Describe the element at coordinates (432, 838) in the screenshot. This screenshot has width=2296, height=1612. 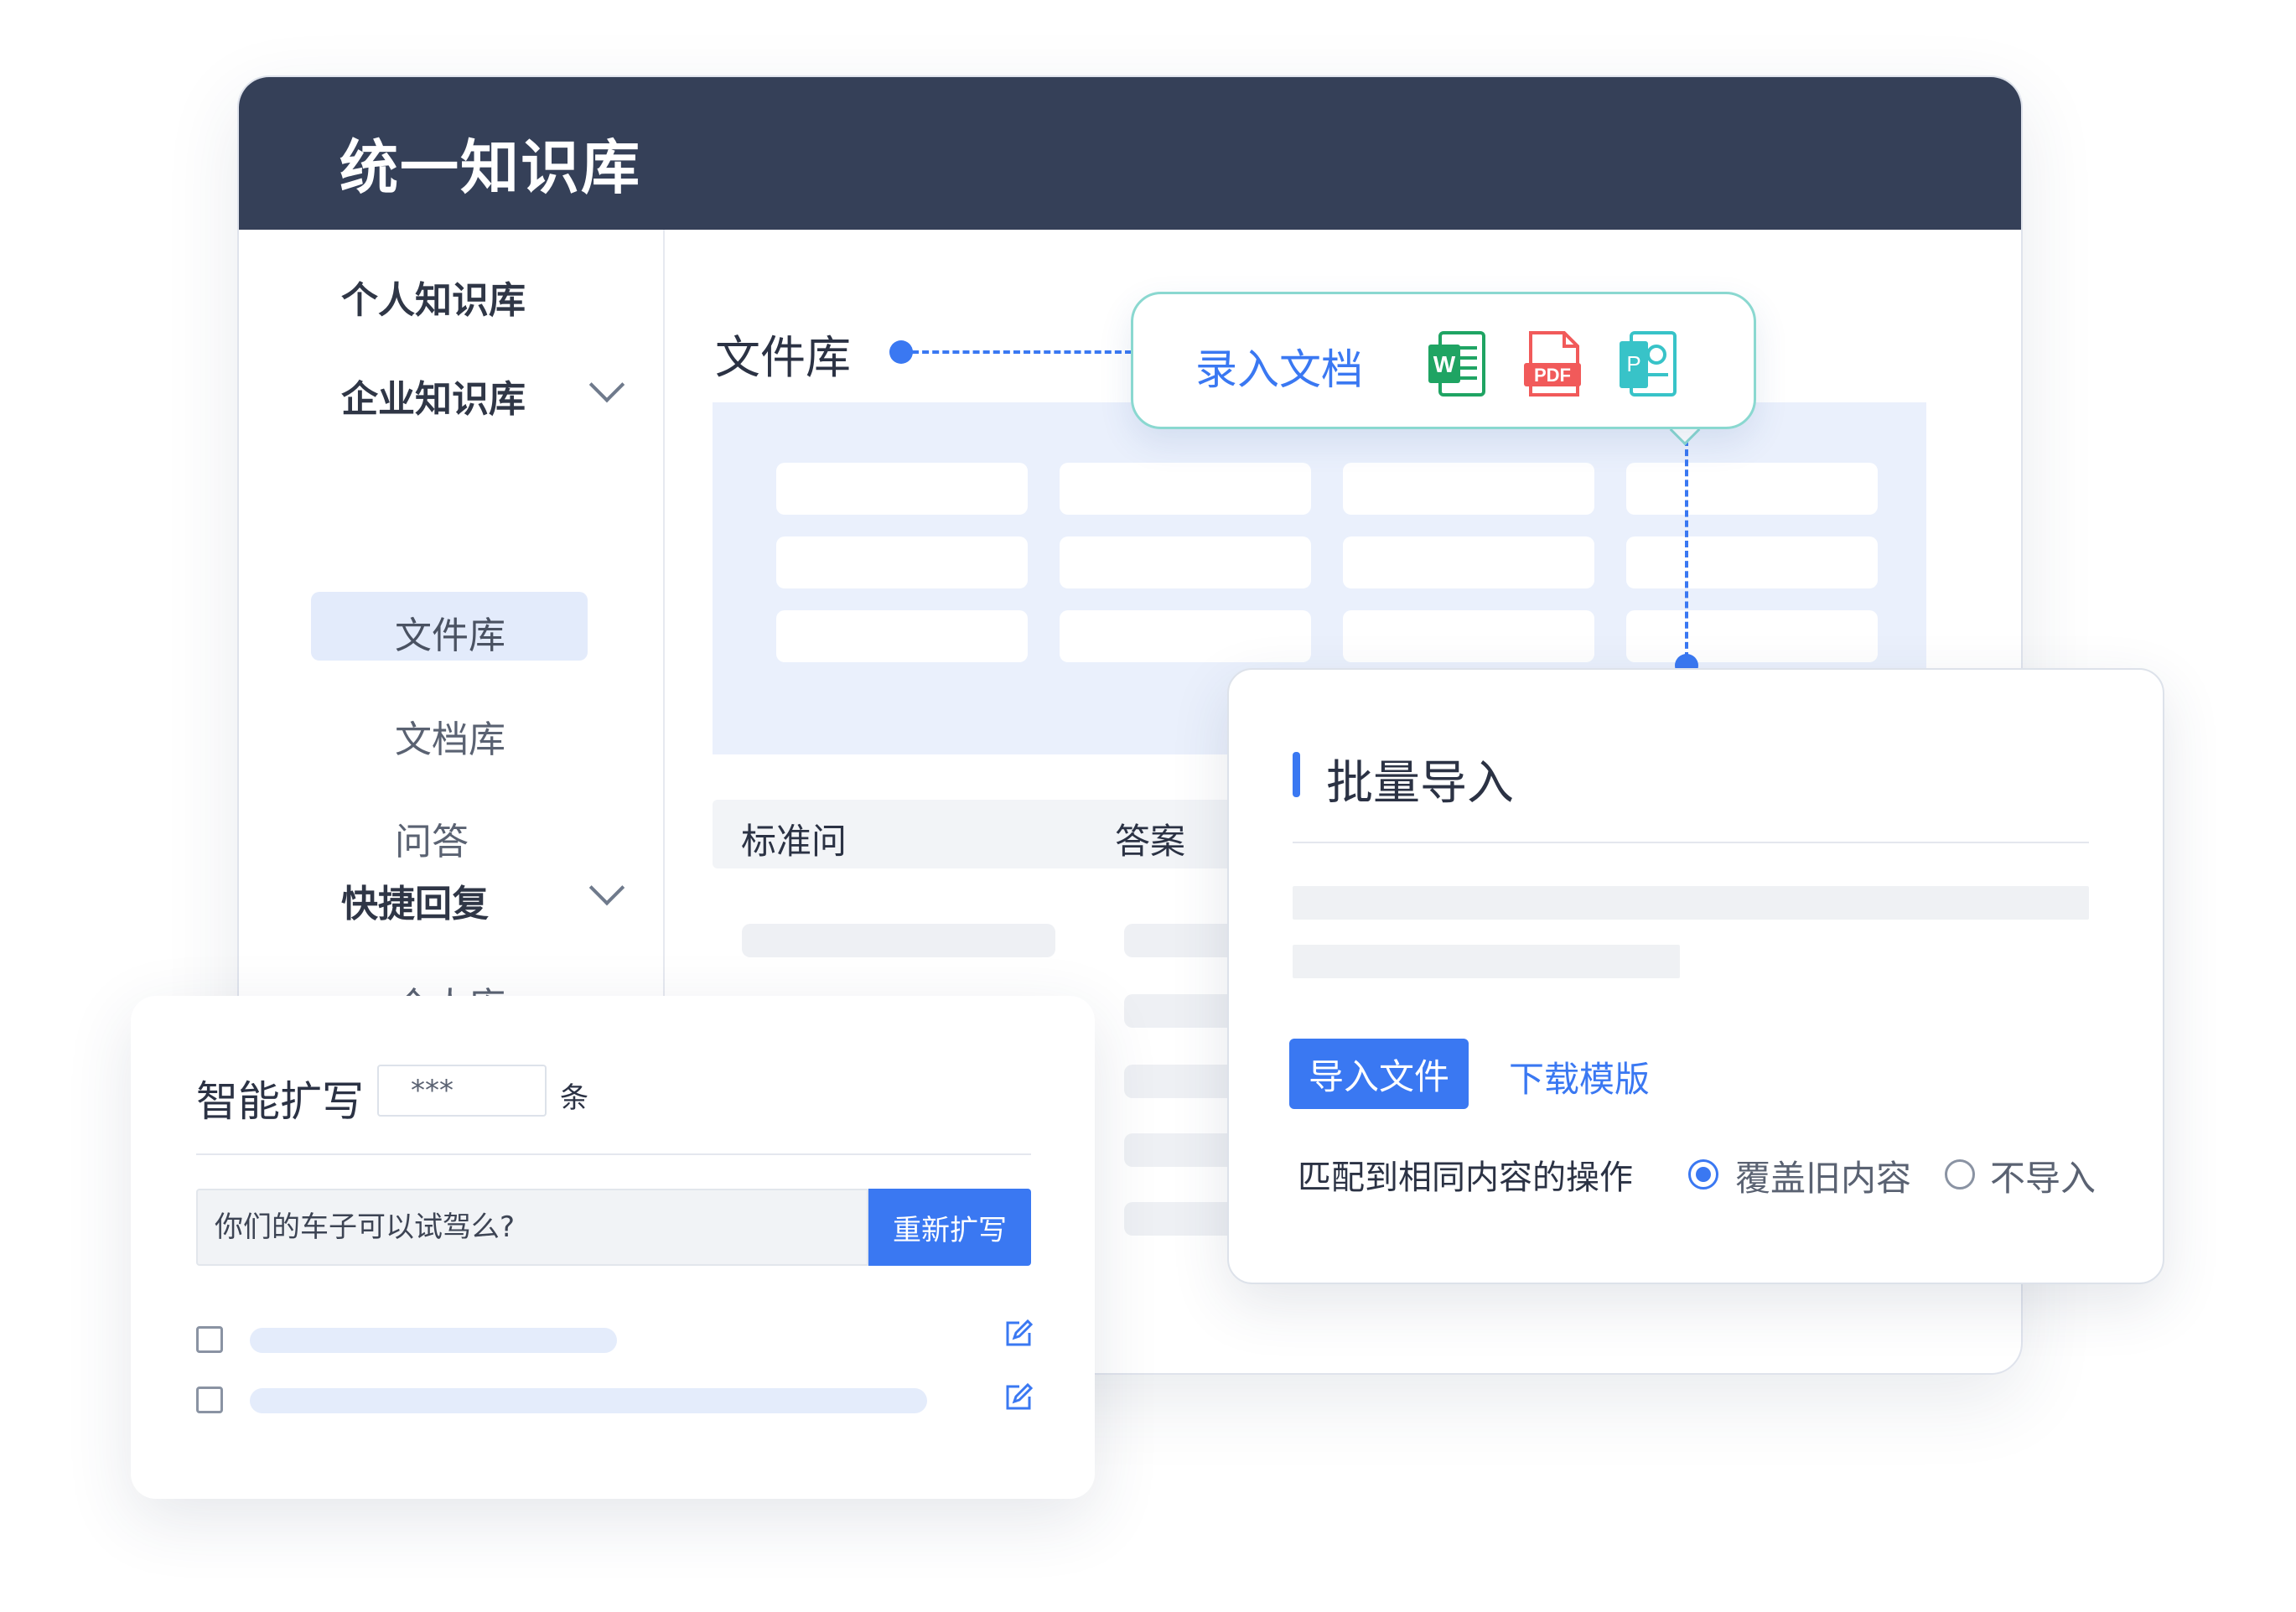
I see `sidebar-item-qa: 问答` at that location.